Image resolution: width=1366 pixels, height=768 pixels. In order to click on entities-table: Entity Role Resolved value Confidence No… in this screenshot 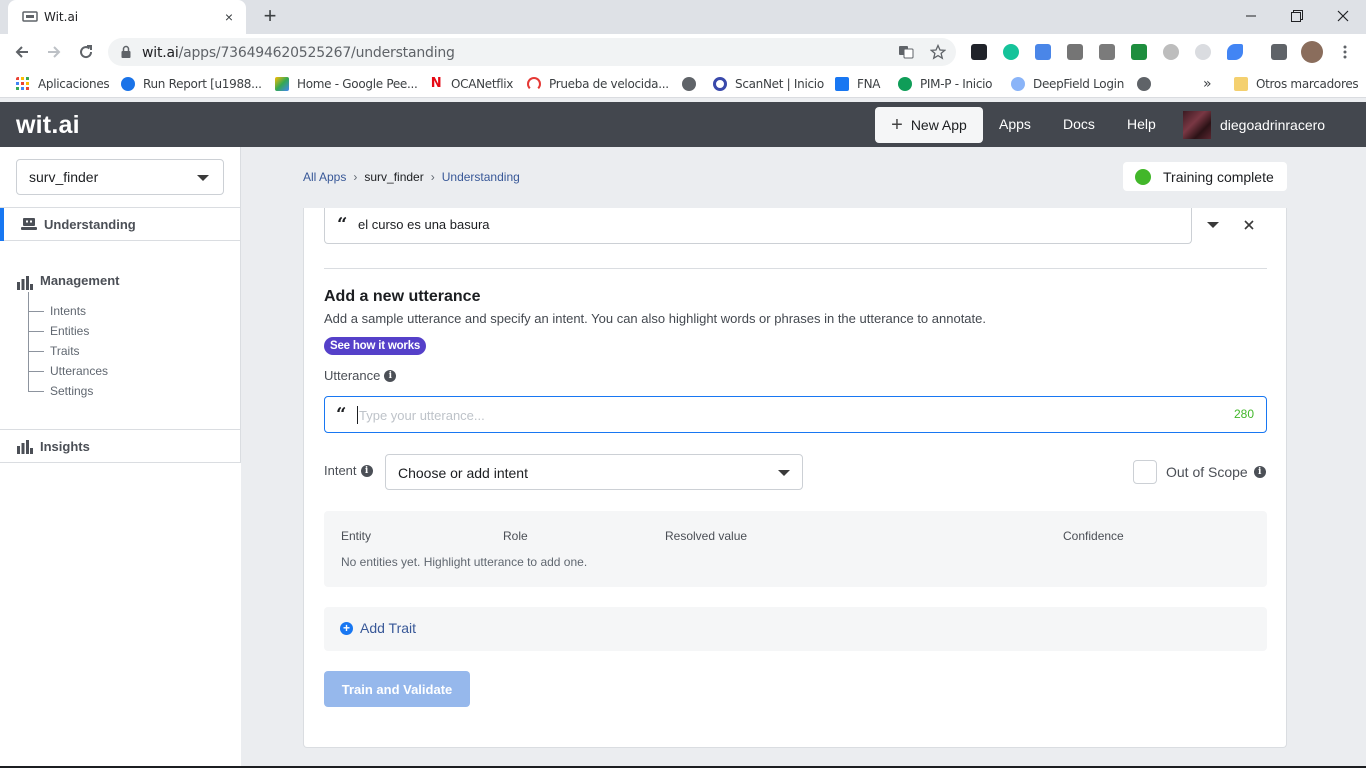, I will do `click(795, 549)`.